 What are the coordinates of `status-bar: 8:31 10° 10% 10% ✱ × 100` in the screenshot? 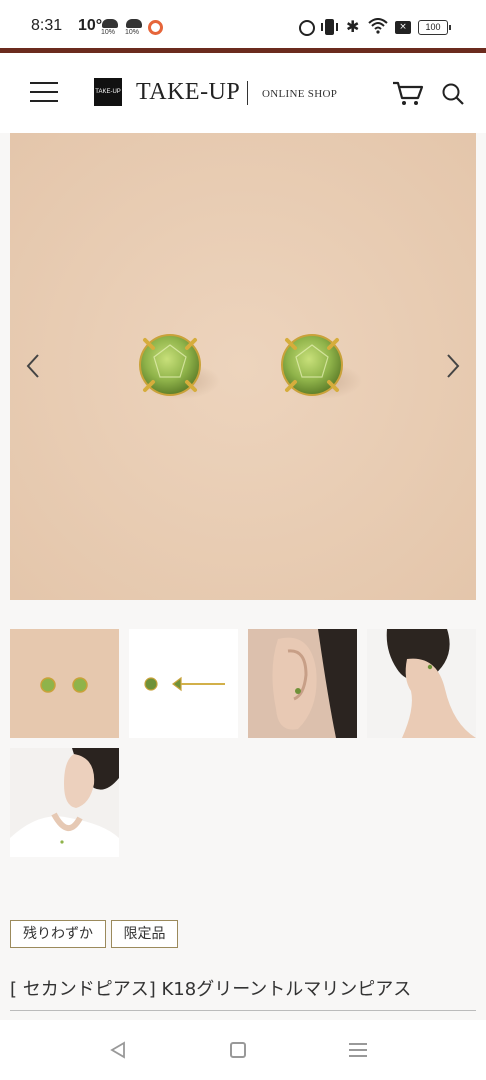 It's located at (243, 24).